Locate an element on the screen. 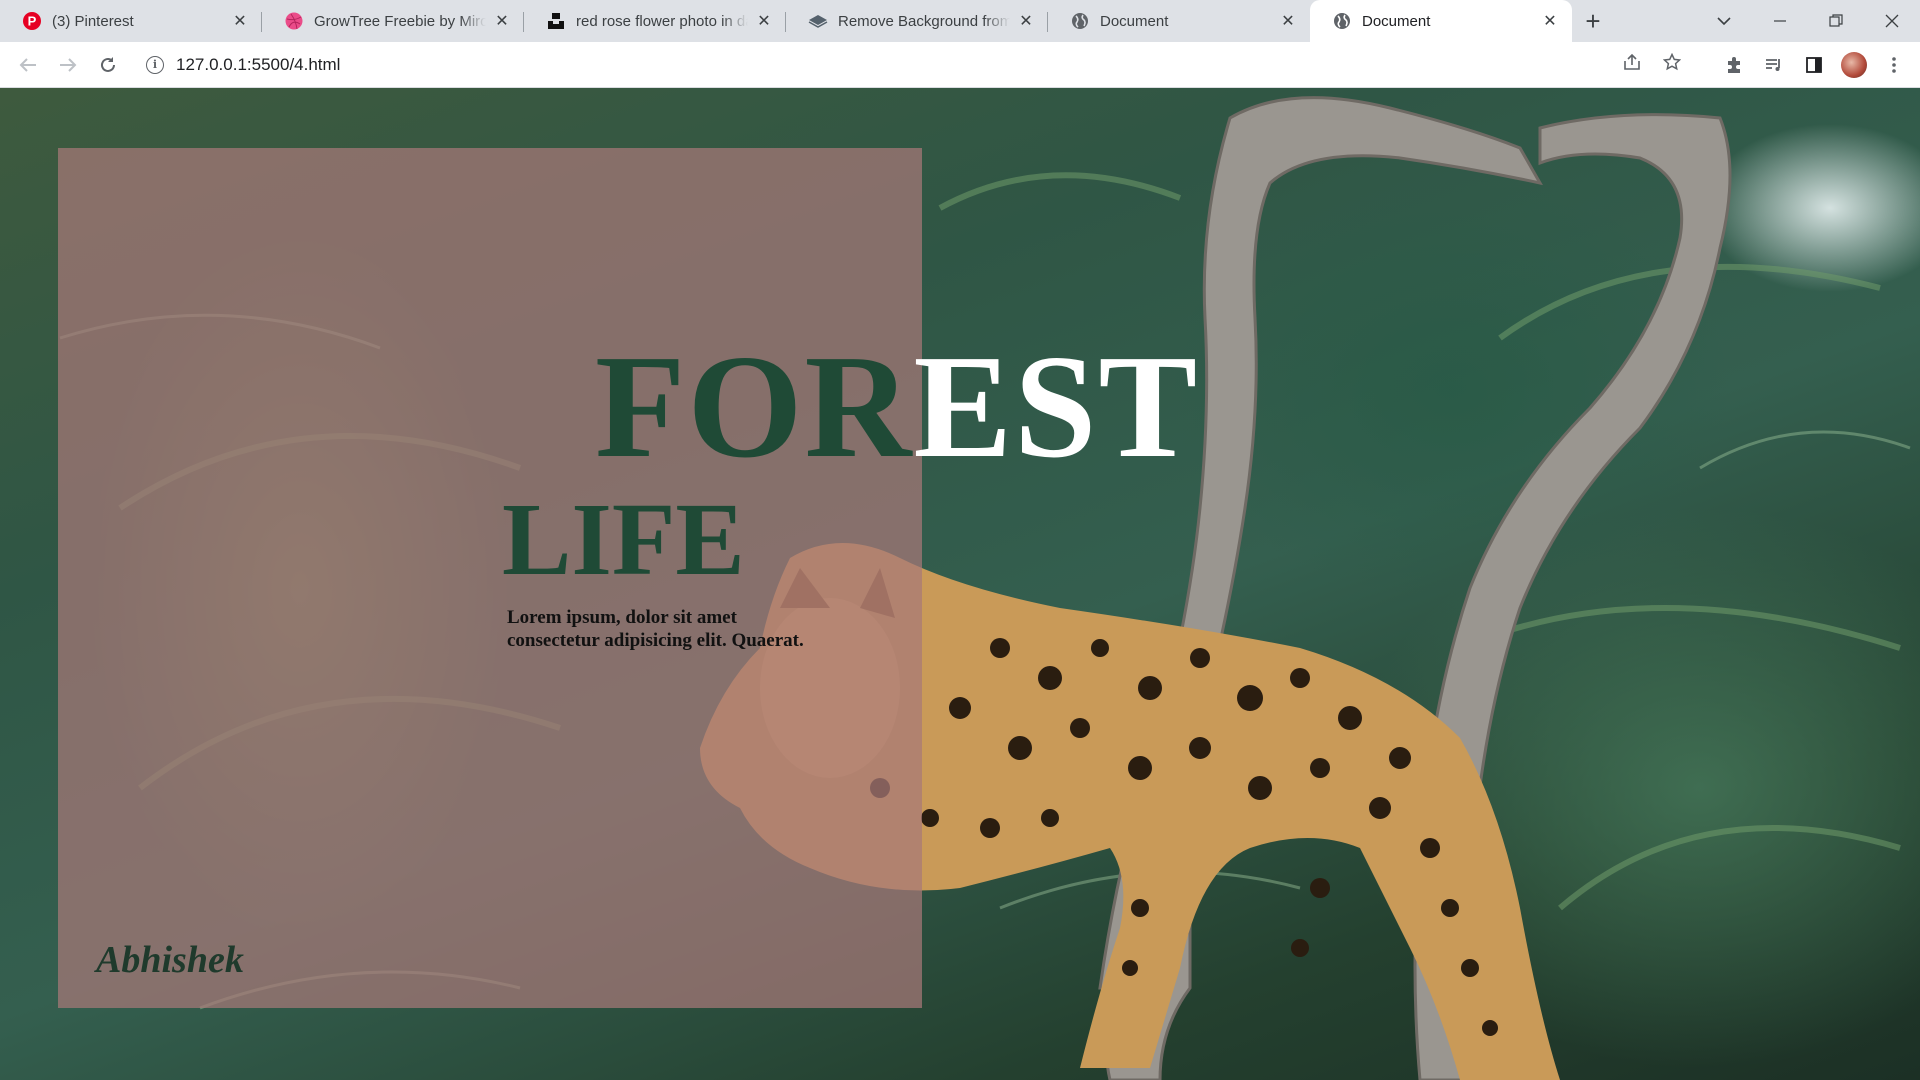 The image size is (1920, 1080). reload-icon is located at coordinates (108, 65).